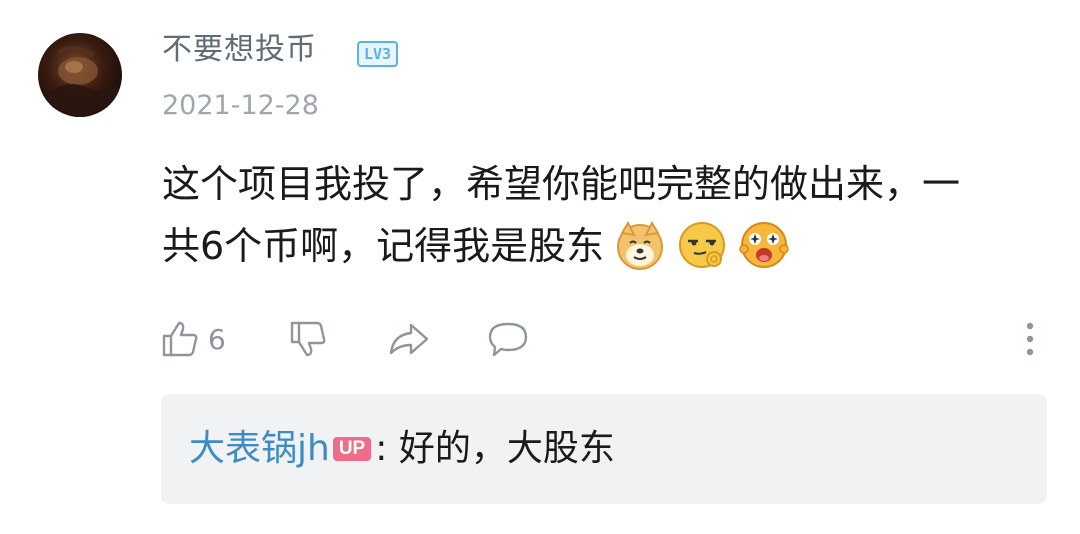  I want to click on comment-actions: 6, so click(600, 339).